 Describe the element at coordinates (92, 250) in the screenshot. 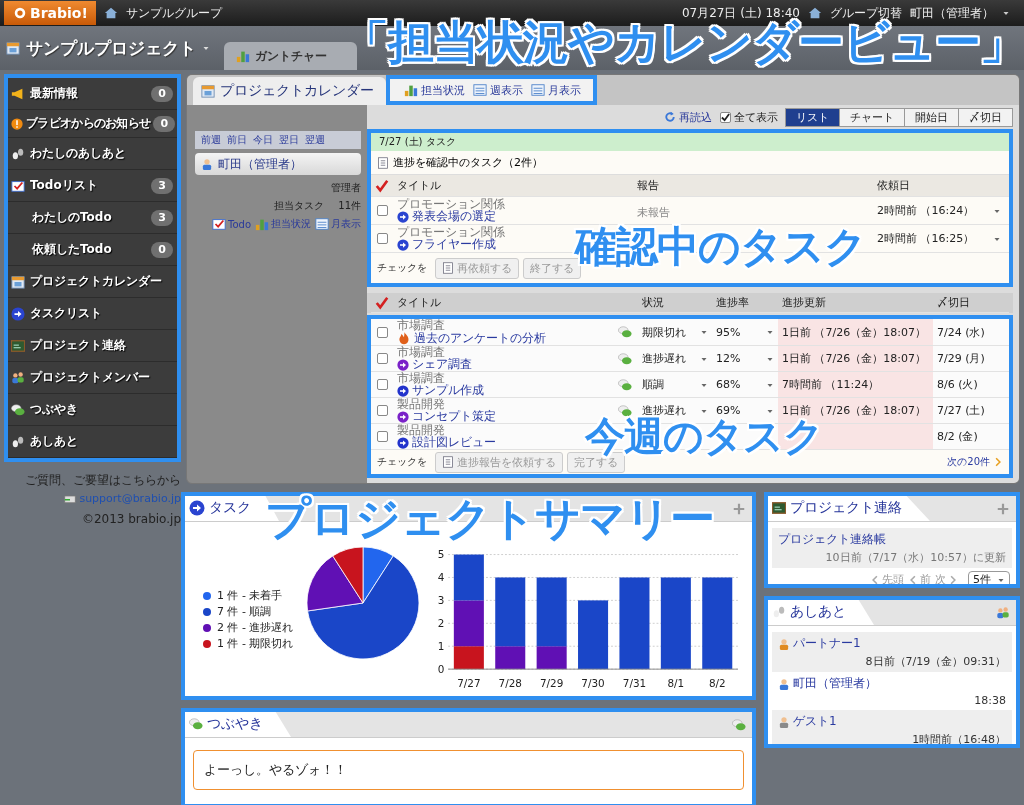

I see `sidebar-item: 依頼したTodo 0` at that location.